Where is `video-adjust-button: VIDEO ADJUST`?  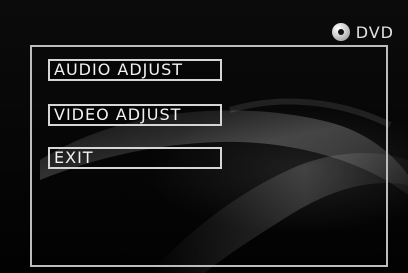 video-adjust-button: VIDEO ADJUST is located at coordinates (135, 115).